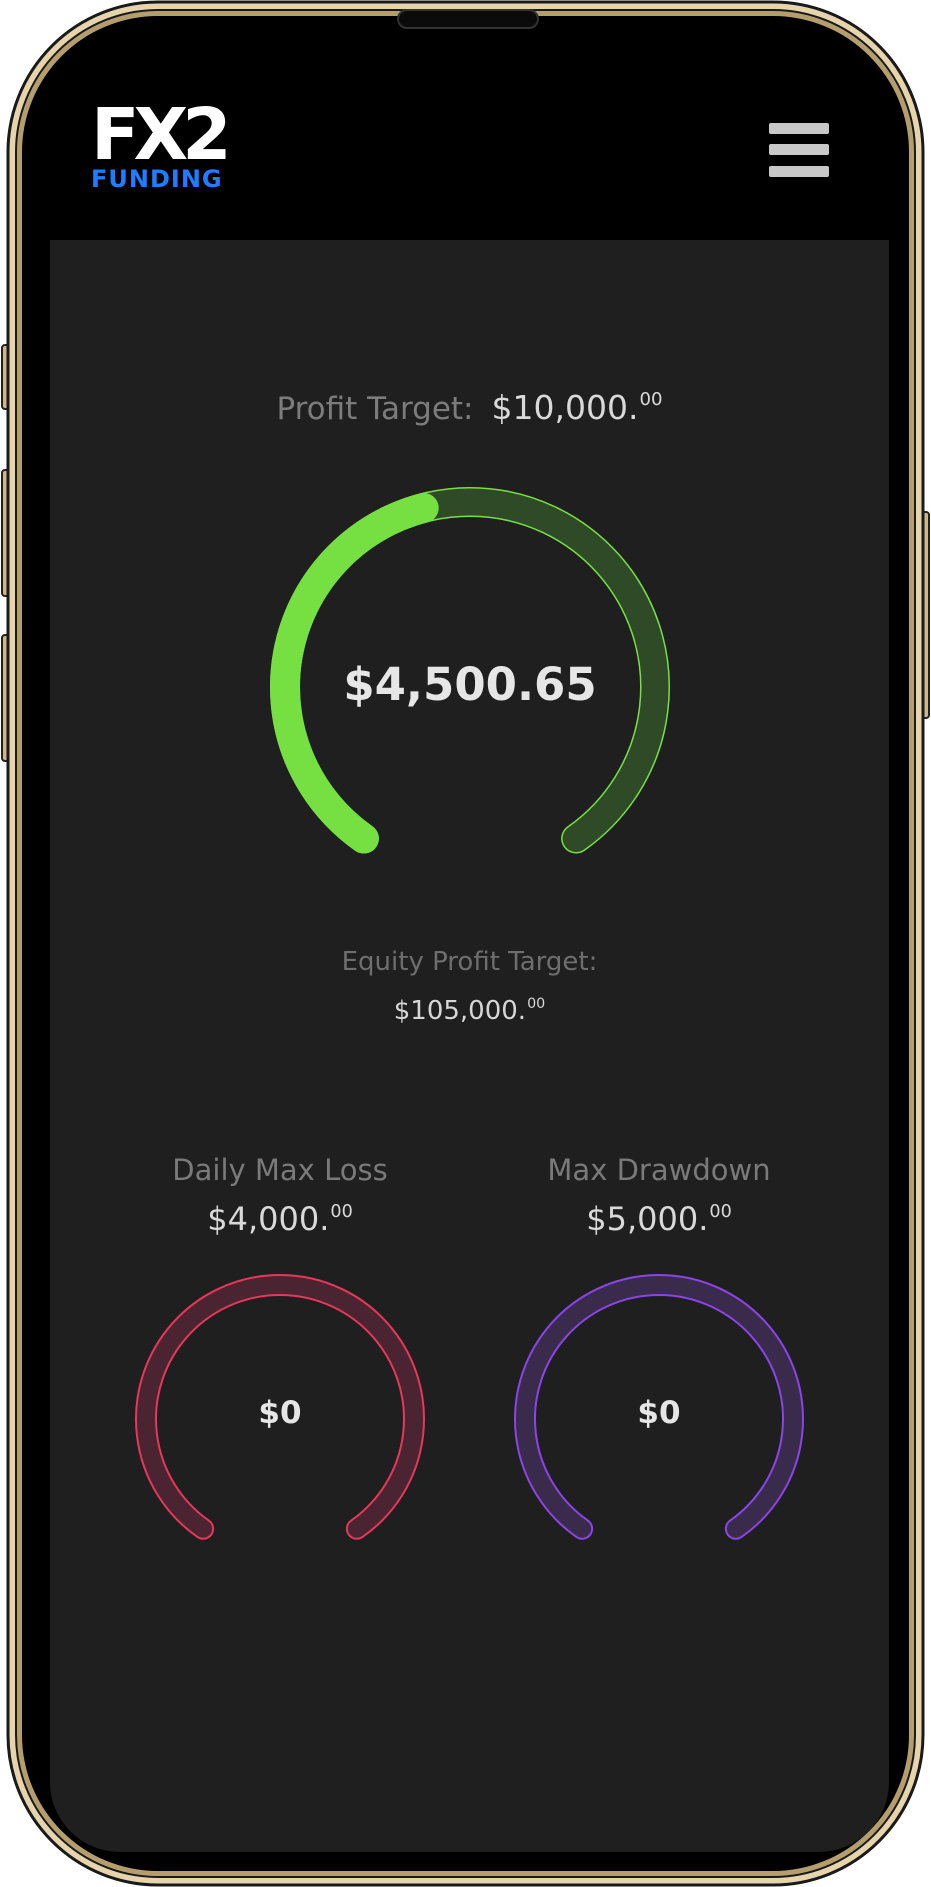  I want to click on profit-gauge-value: $4,500.65, so click(470, 684).